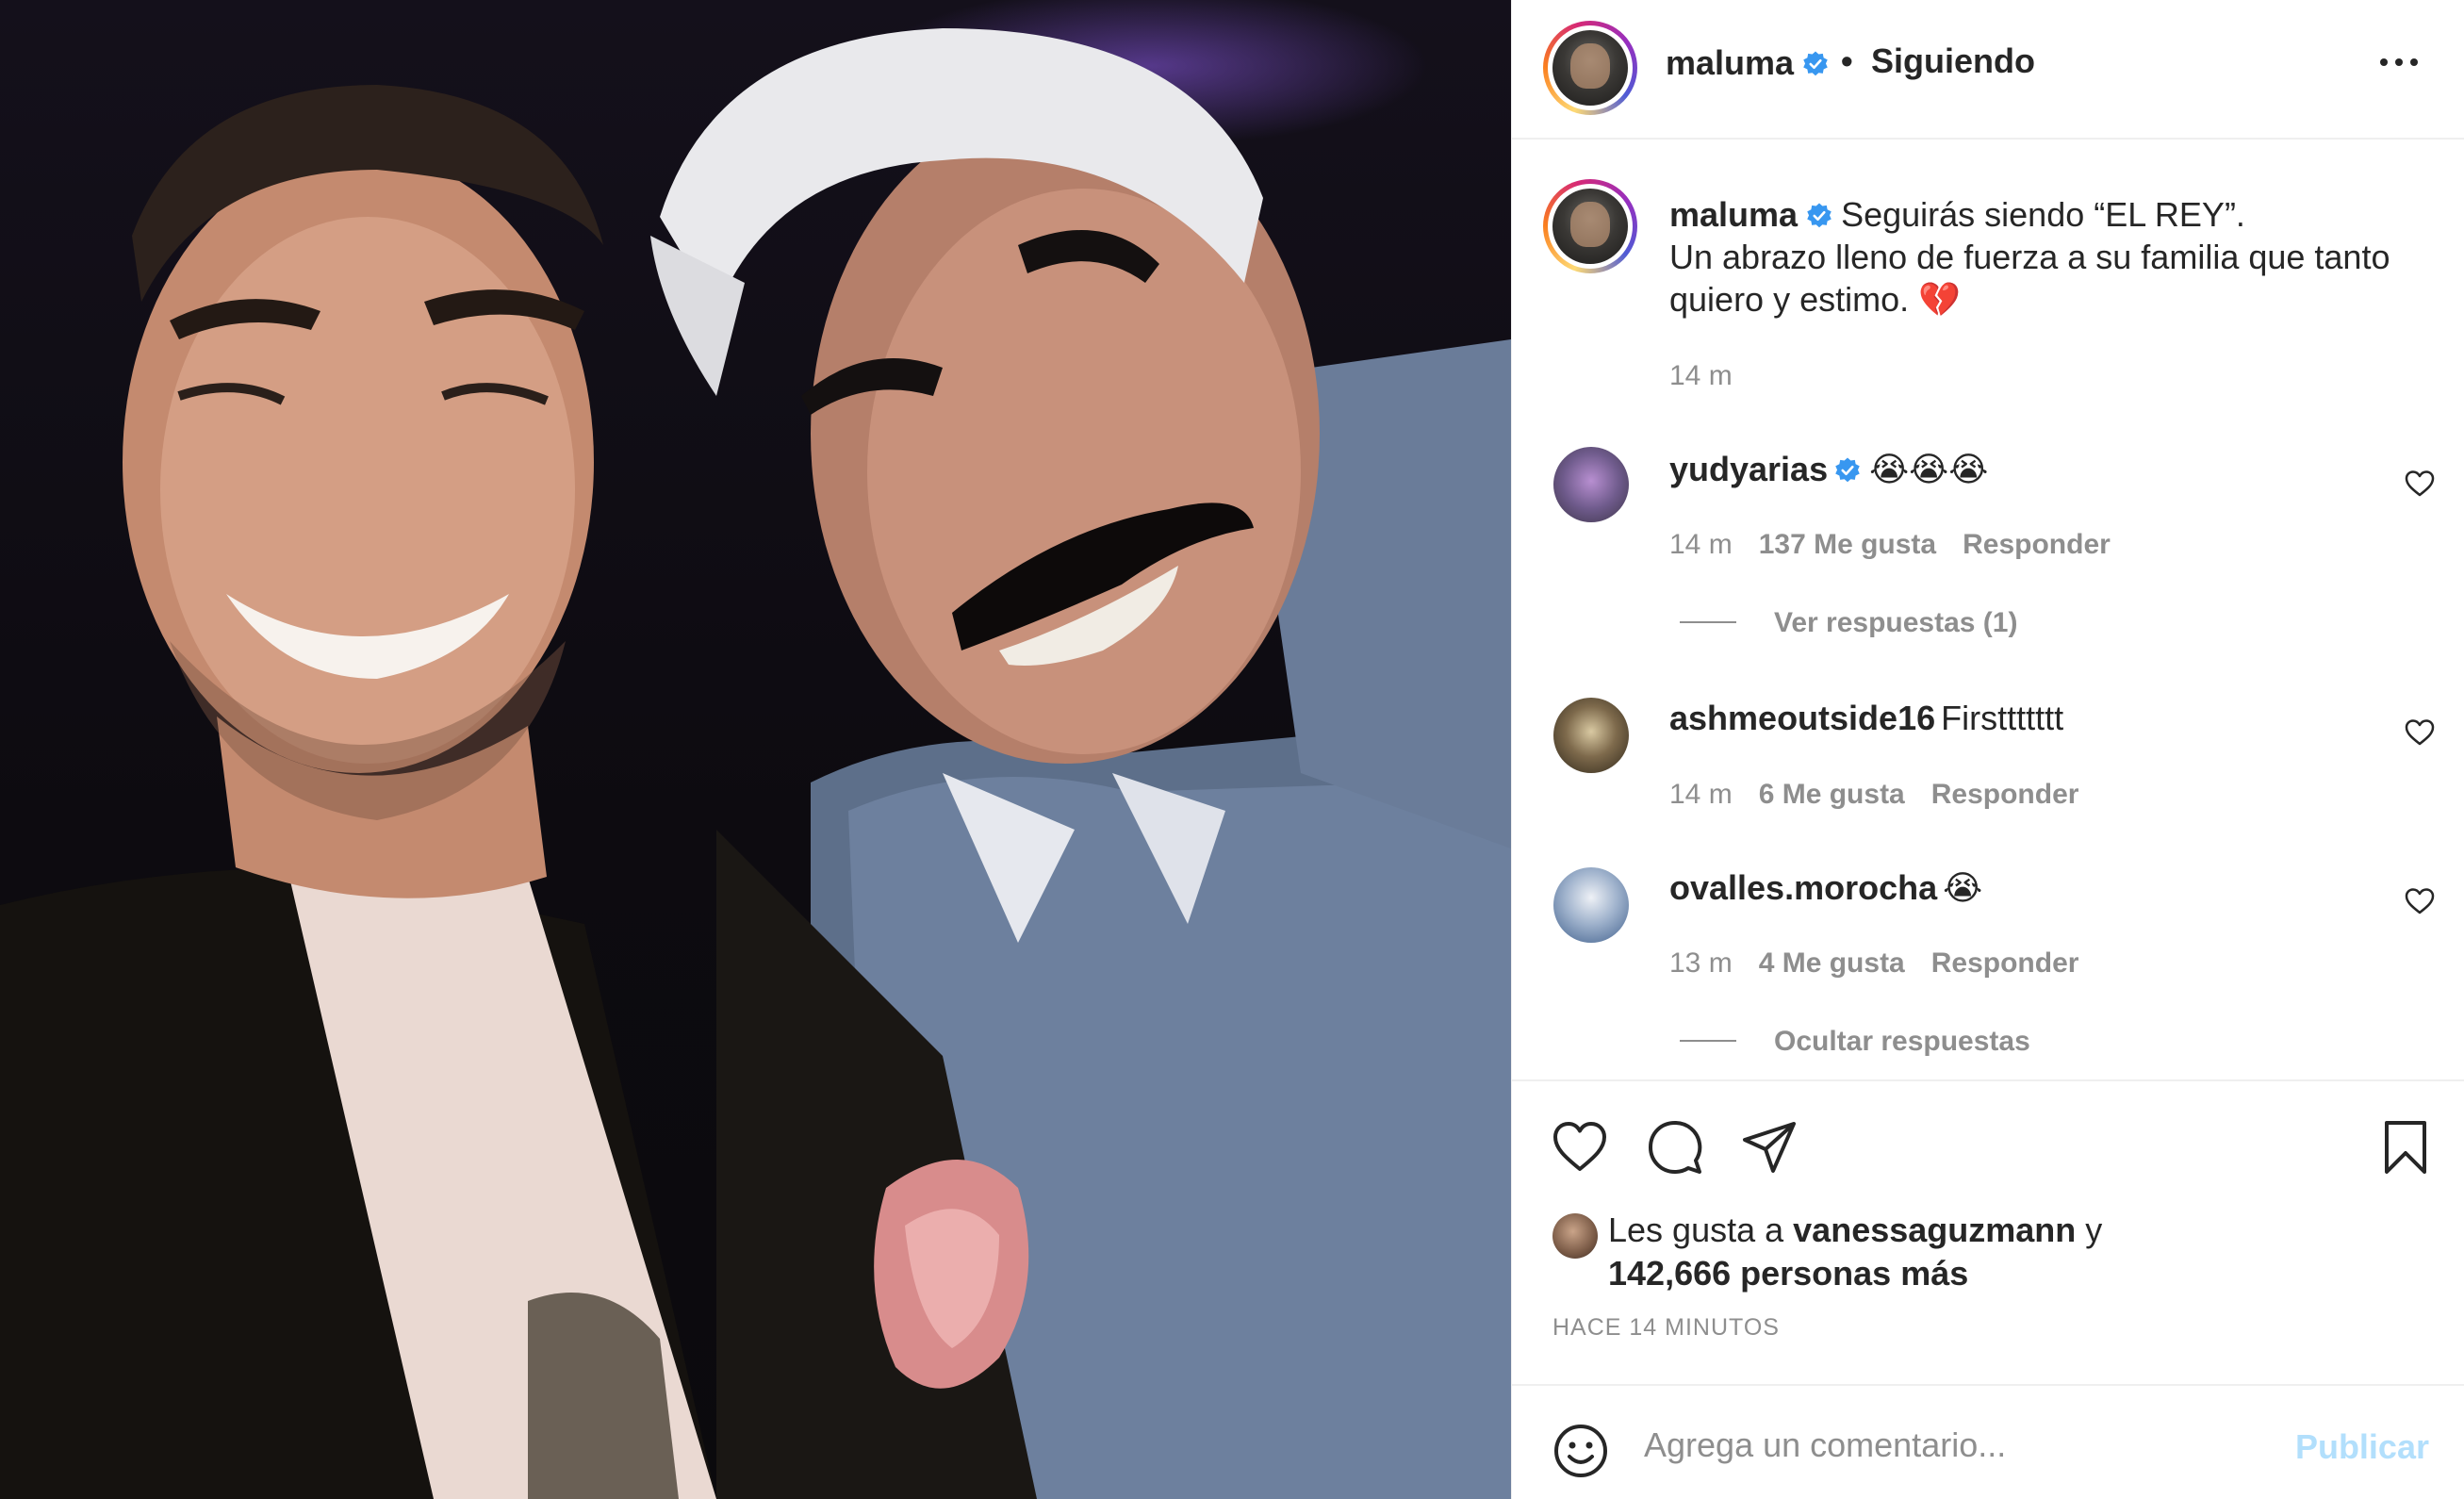 The image size is (2464, 1499). What do you see at coordinates (1666, 1328) in the screenshot?
I see `post-timestamp: HACE 14 MINUTOS` at bounding box center [1666, 1328].